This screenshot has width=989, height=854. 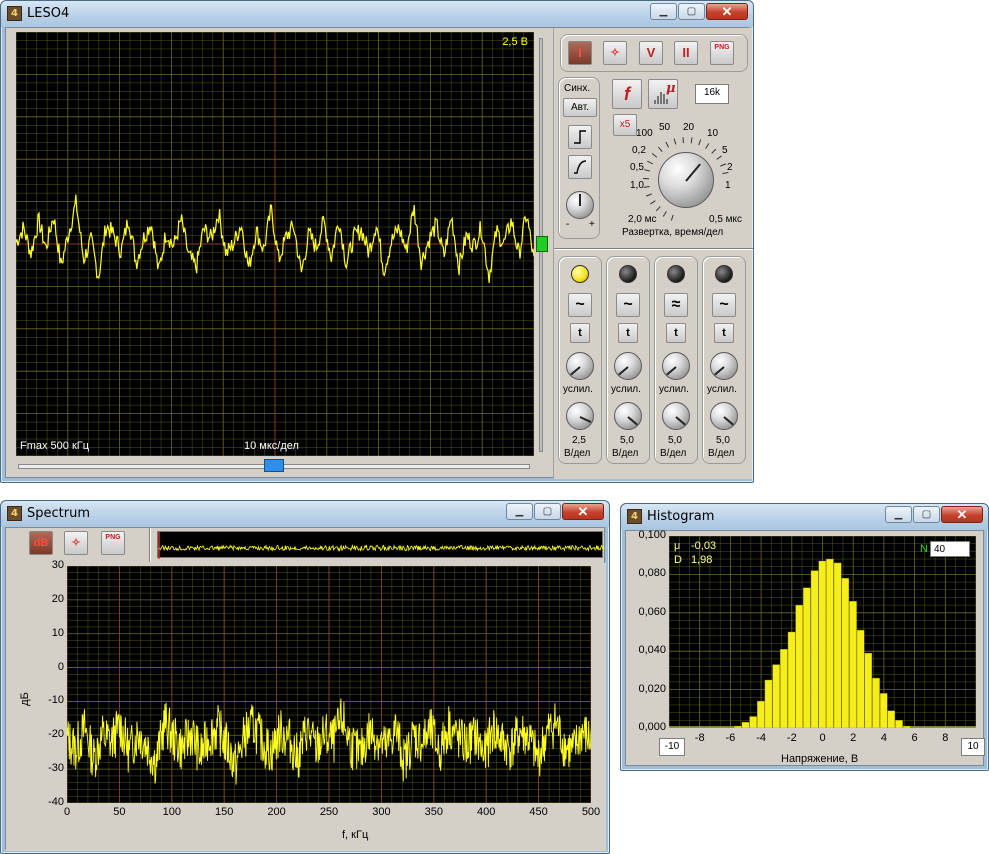 What do you see at coordinates (150, 545) in the screenshot?
I see `toolbar-divider` at bounding box center [150, 545].